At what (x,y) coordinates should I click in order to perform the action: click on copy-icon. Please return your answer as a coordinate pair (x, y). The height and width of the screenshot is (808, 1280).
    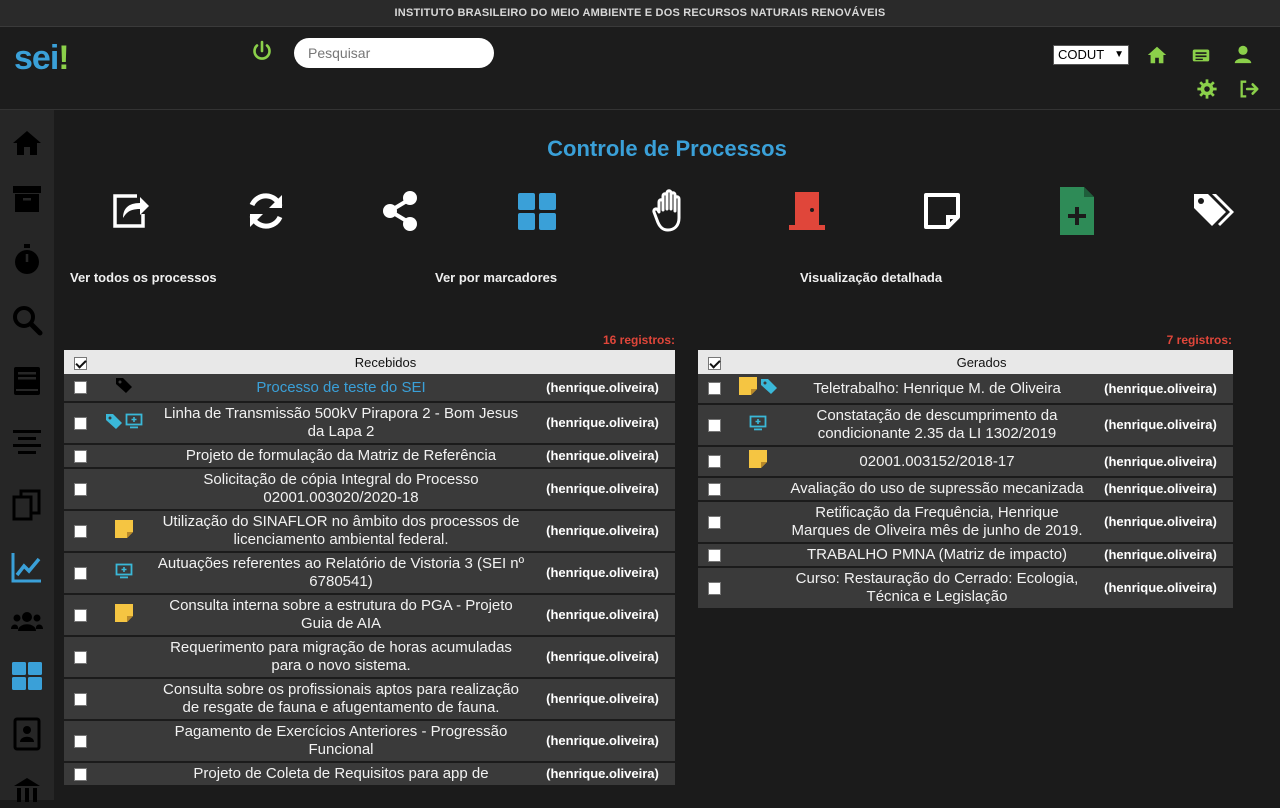
    Looking at the image, I should click on (27, 505).